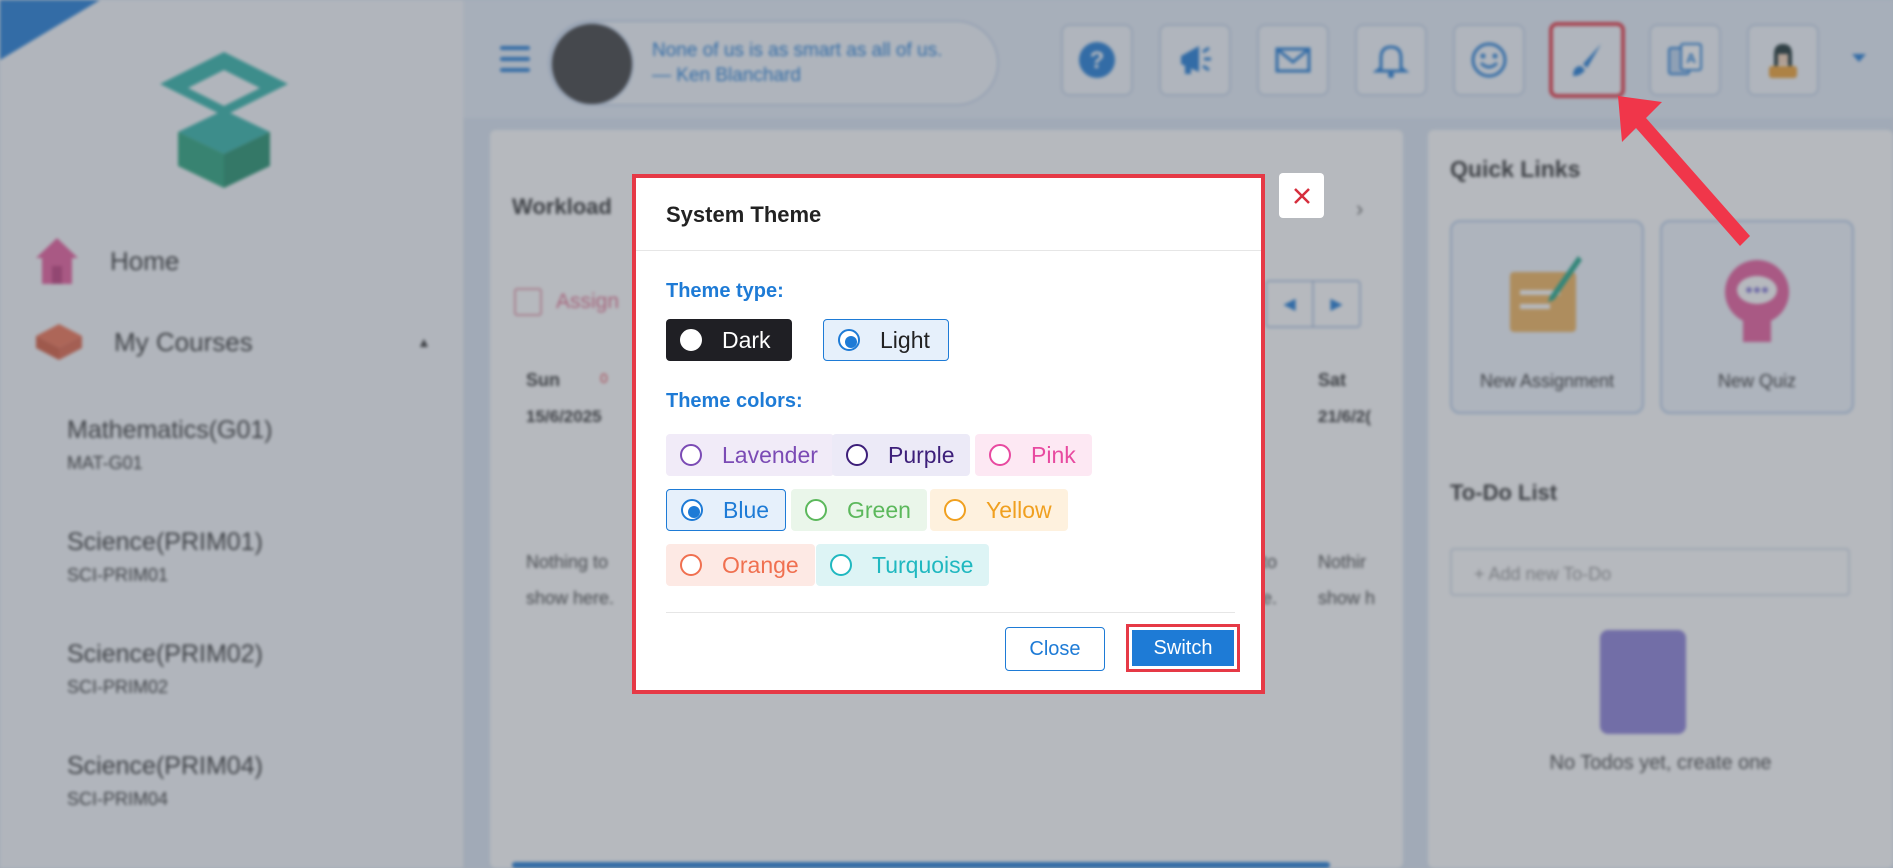  Describe the element at coordinates (879, 509) in the screenshot. I see `radio-label: Green` at that location.